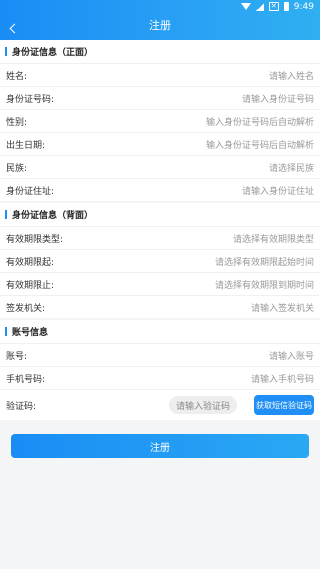  Describe the element at coordinates (17, 168) in the screenshot. I see `field-label: 民族:` at that location.